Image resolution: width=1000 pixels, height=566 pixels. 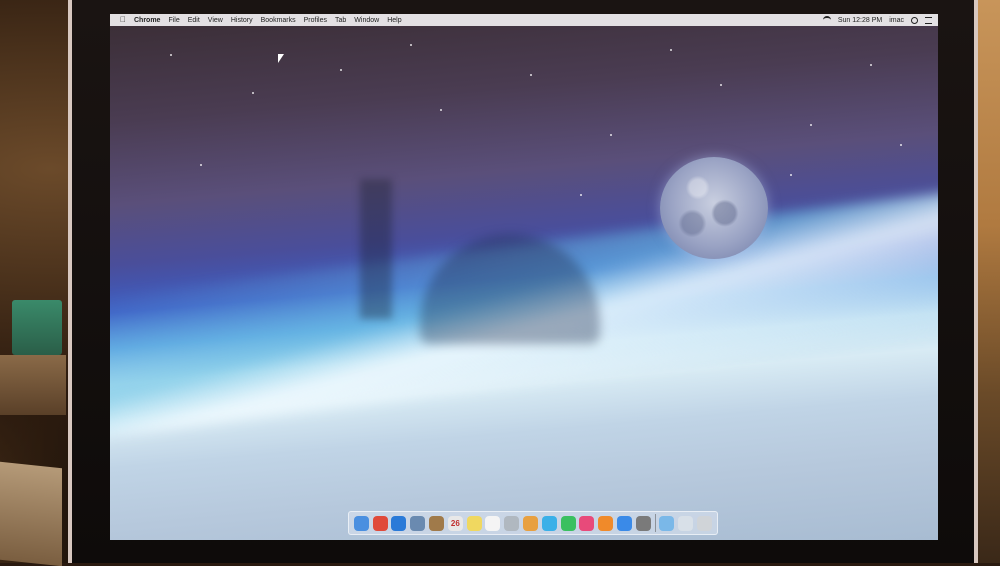 I want to click on wooden-plank, so click(x=31, y=513).